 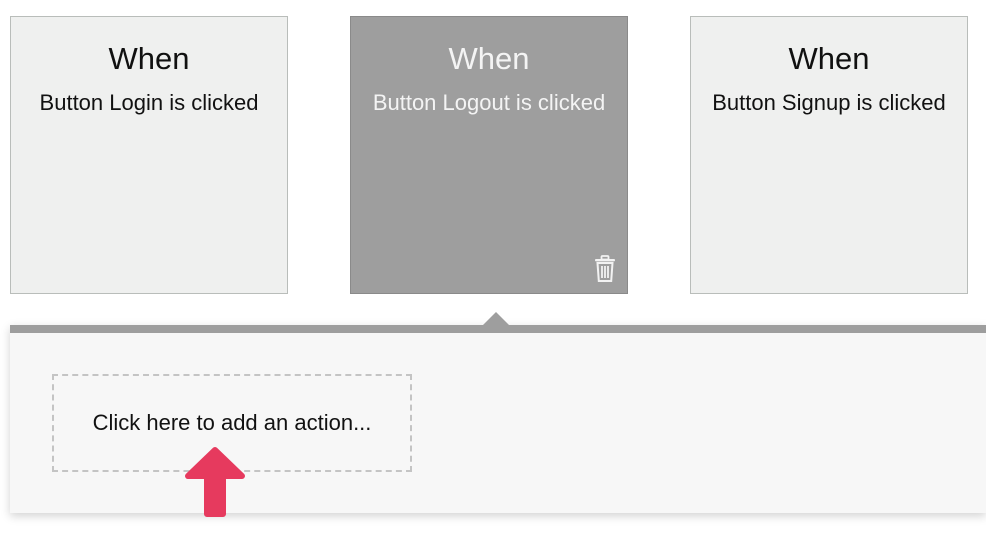 What do you see at coordinates (829, 102) in the screenshot?
I see `event-card-description: Button Signup is clicked` at bounding box center [829, 102].